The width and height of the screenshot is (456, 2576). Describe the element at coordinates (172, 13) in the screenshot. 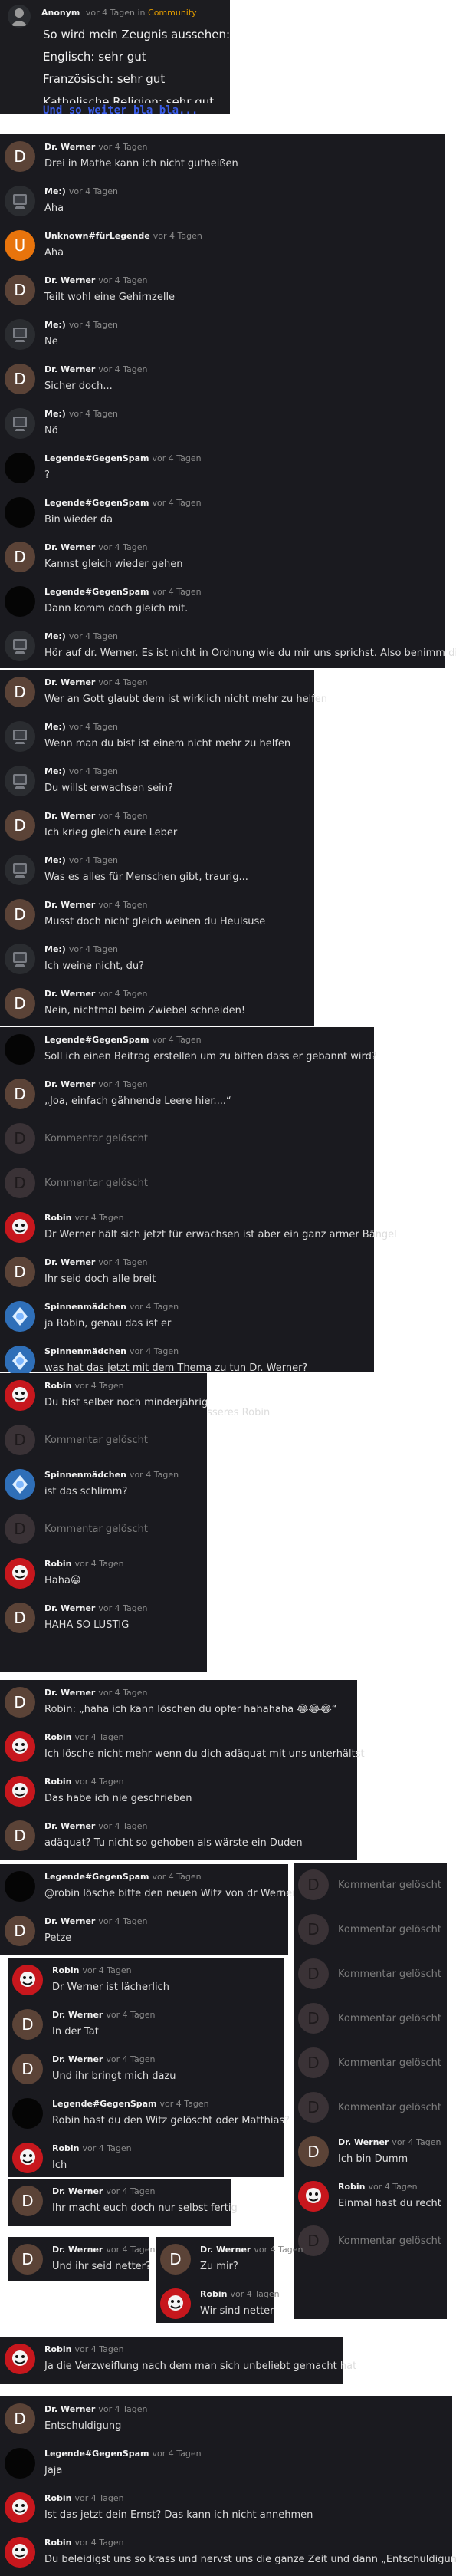

I see `community-link: Community` at that location.